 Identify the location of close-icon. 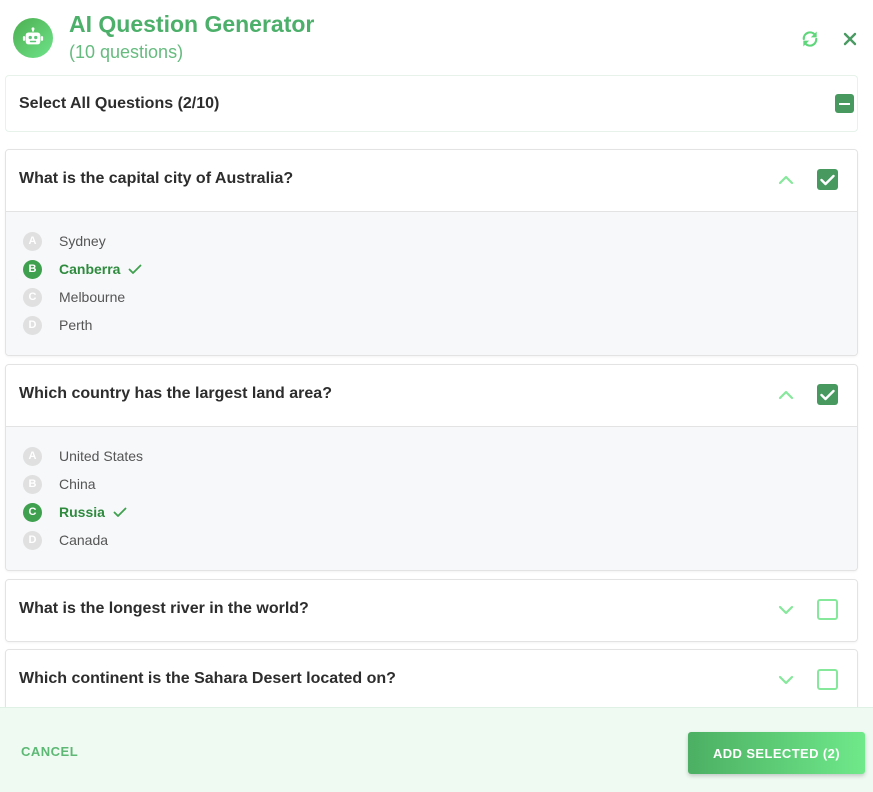
(850, 39).